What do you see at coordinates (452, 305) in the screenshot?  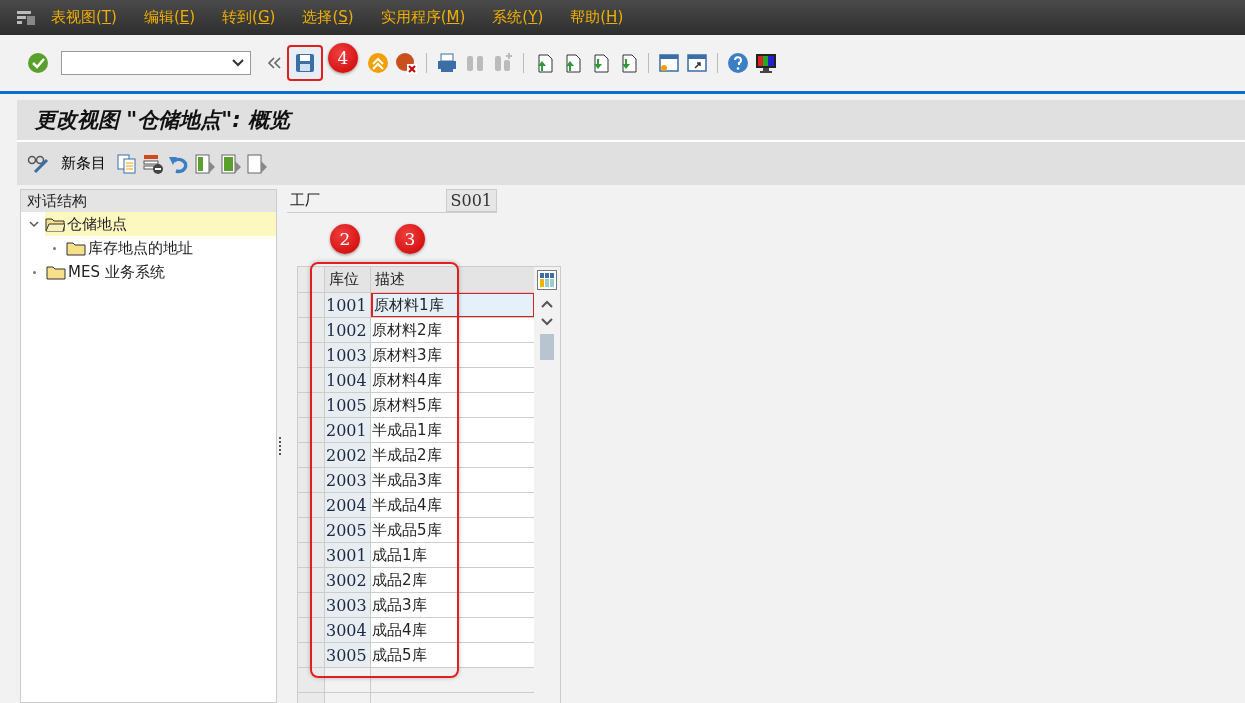 I see `input-field: 原材料1库` at bounding box center [452, 305].